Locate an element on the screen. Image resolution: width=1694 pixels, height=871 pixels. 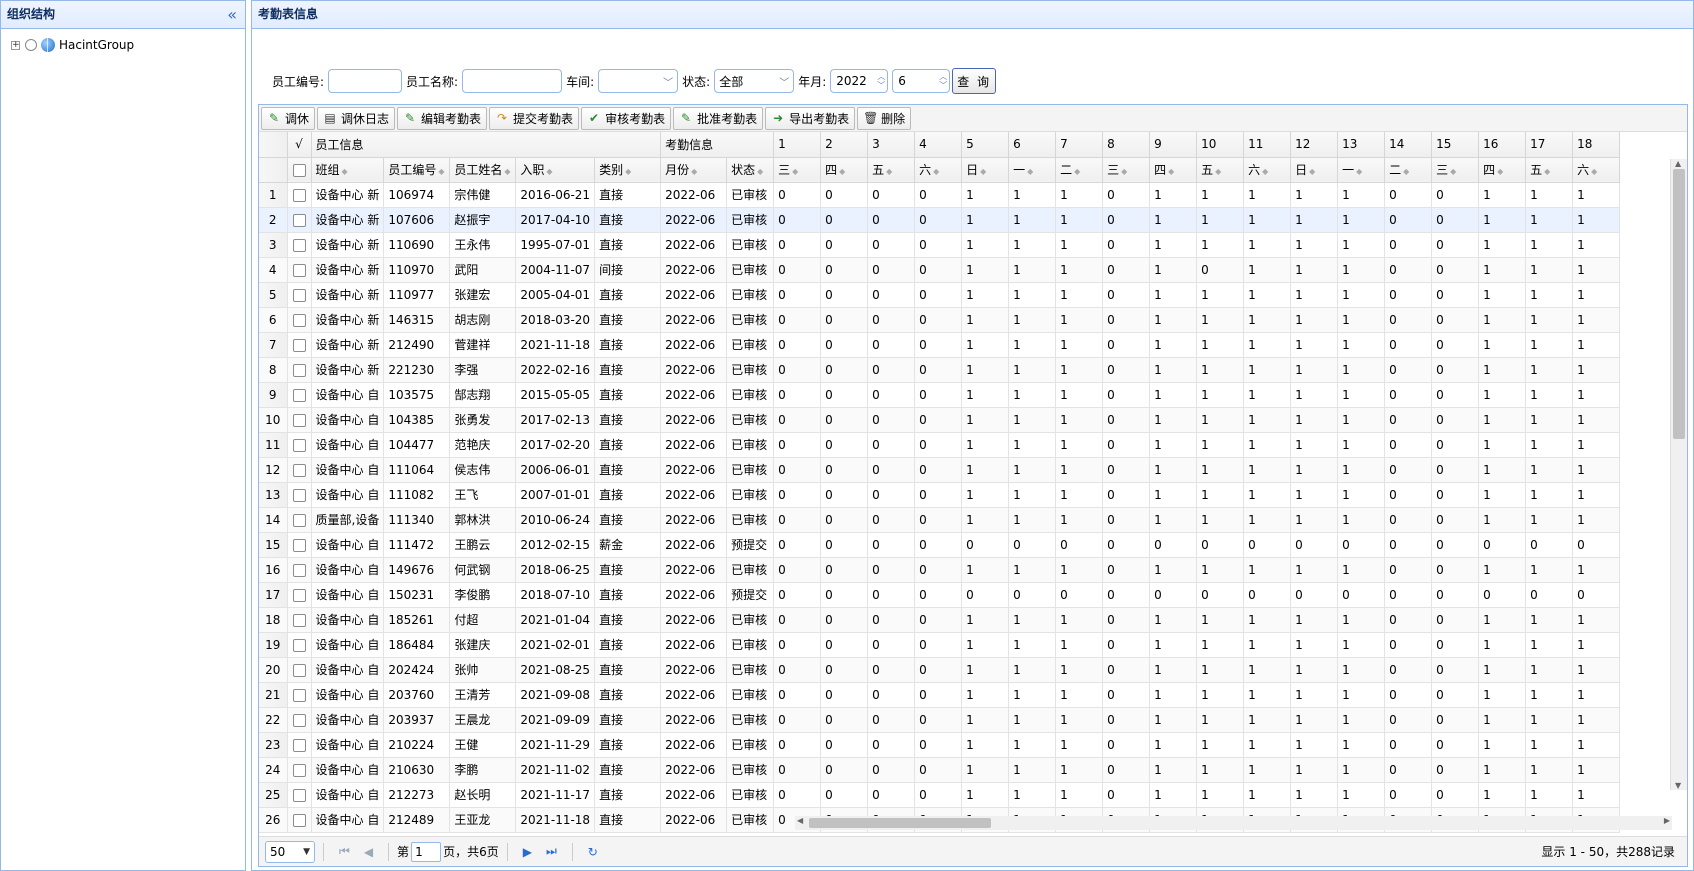
collapse-panel-icon: « is located at coordinates (232, 14).